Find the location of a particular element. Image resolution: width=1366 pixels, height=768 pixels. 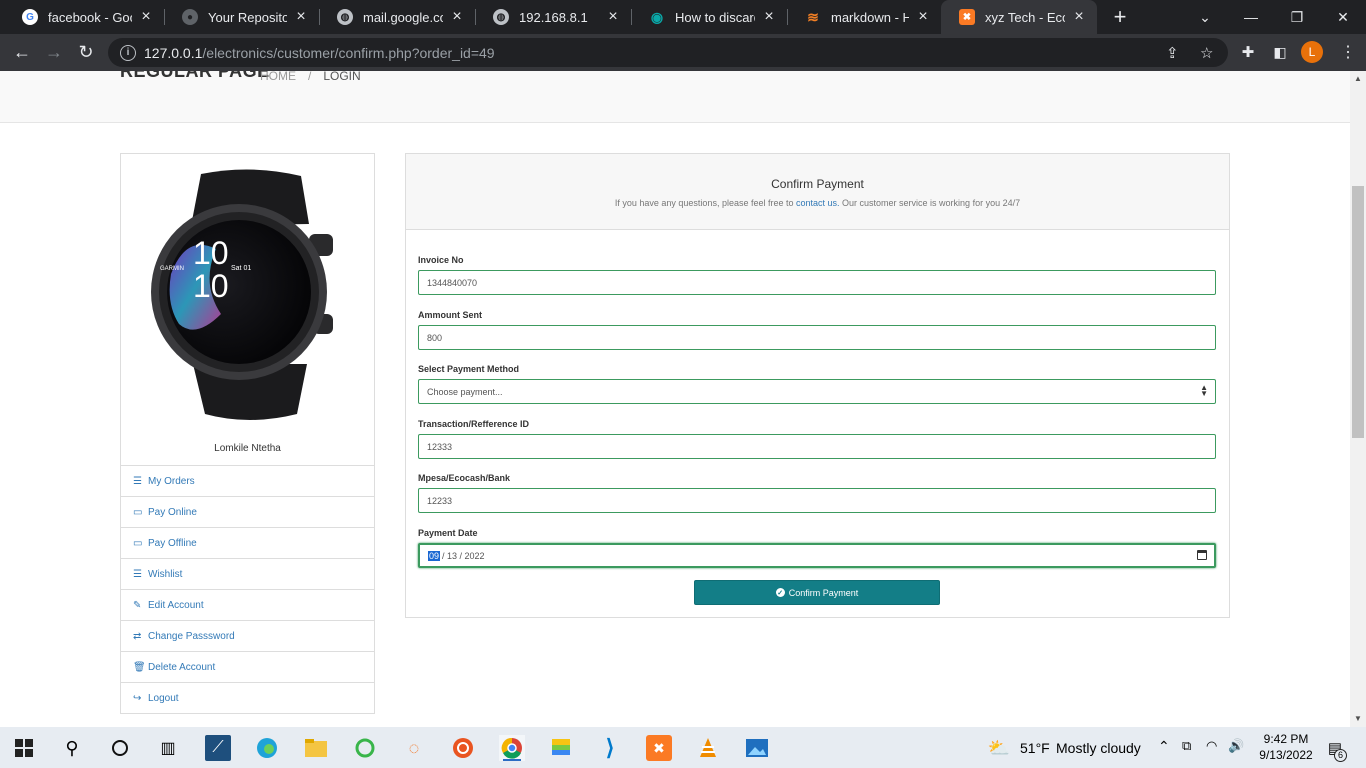

google-icon: G is located at coordinates (30, 17).